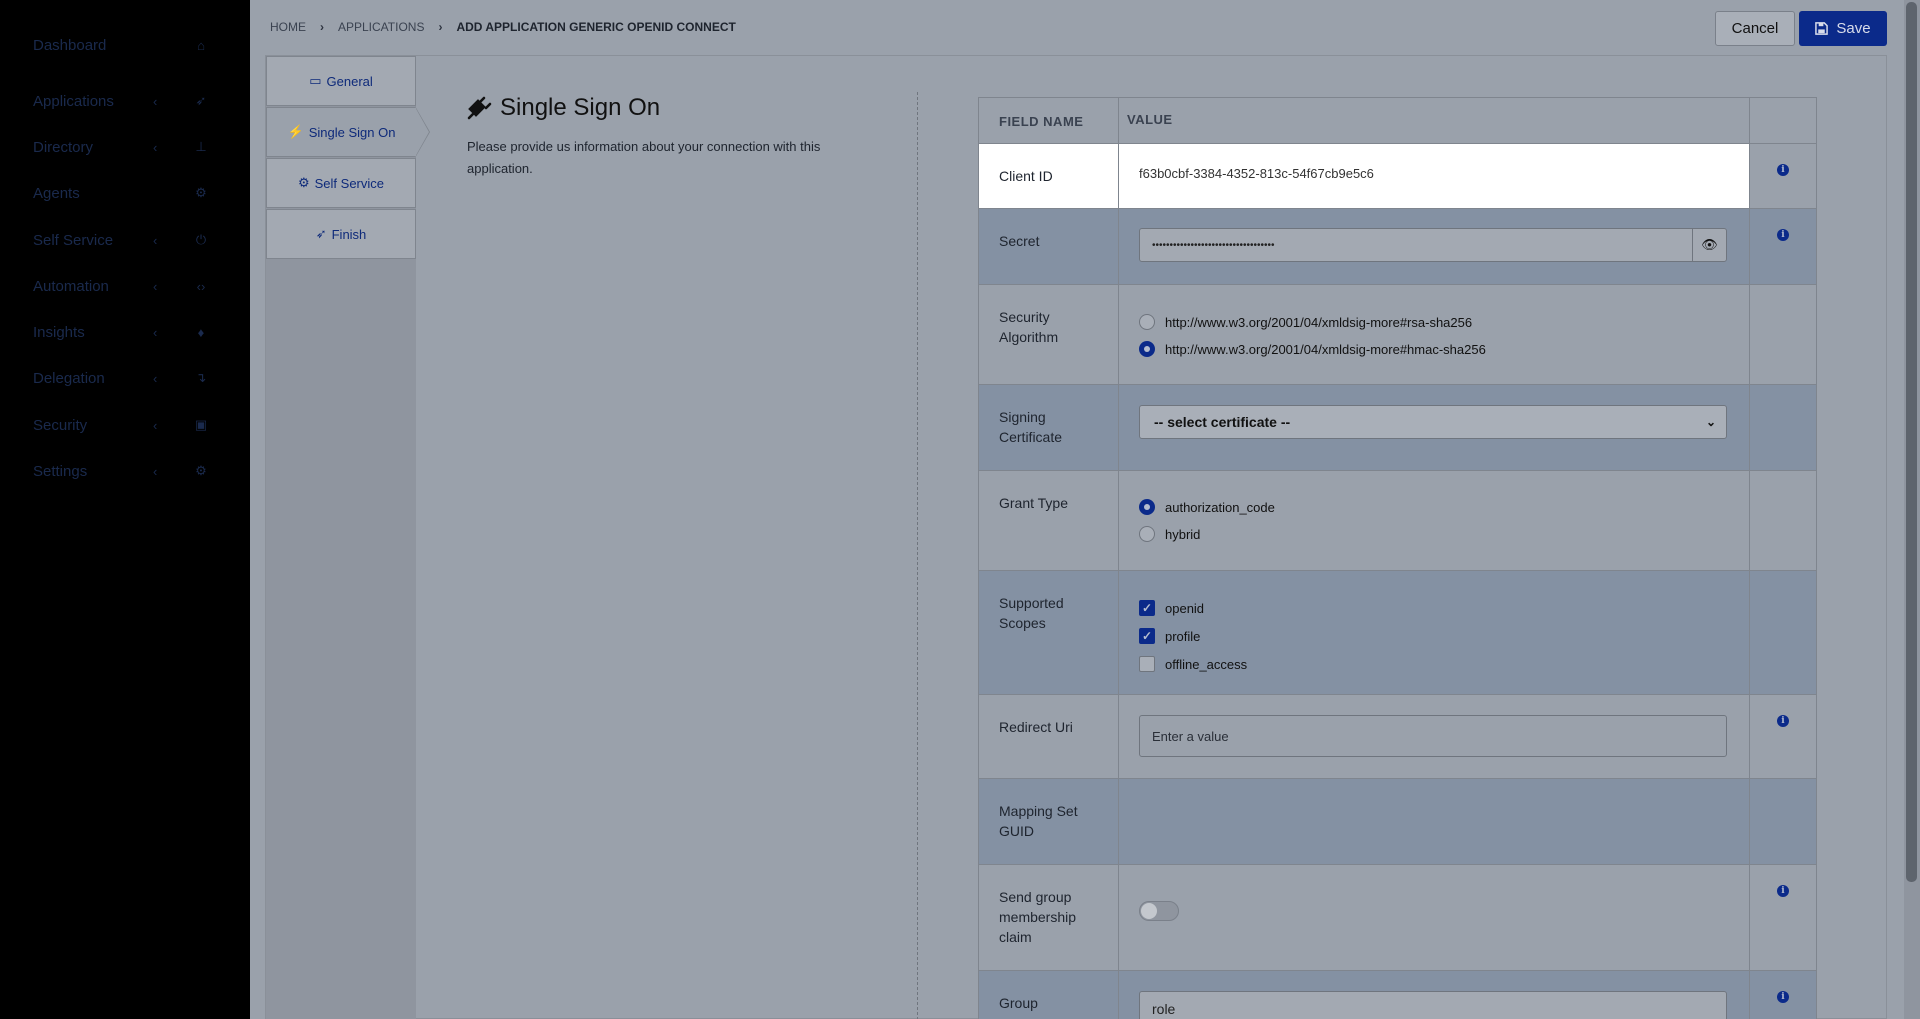 This screenshot has height=1019, width=1920. What do you see at coordinates (125, 45) in the screenshot?
I see `sidebar-item-dashboard: Dashboard ⌂` at bounding box center [125, 45].